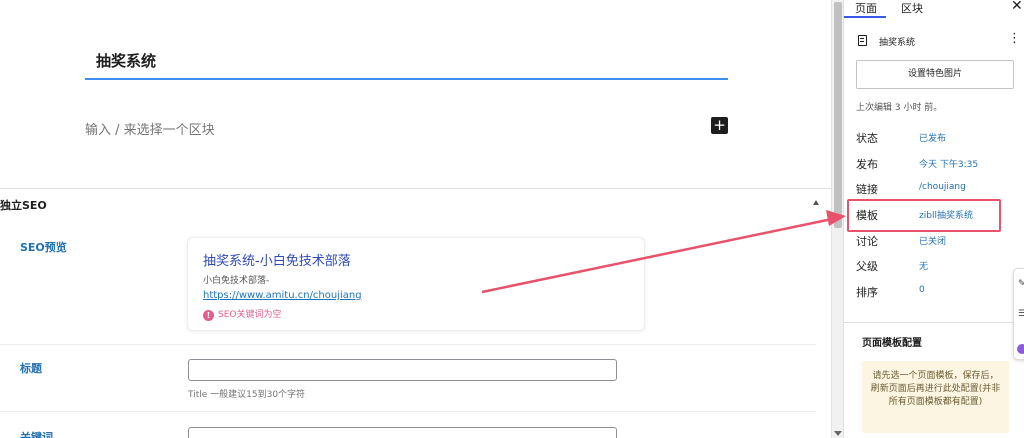 The image size is (1024, 438). I want to click on order-value-link: 0, so click(922, 290).